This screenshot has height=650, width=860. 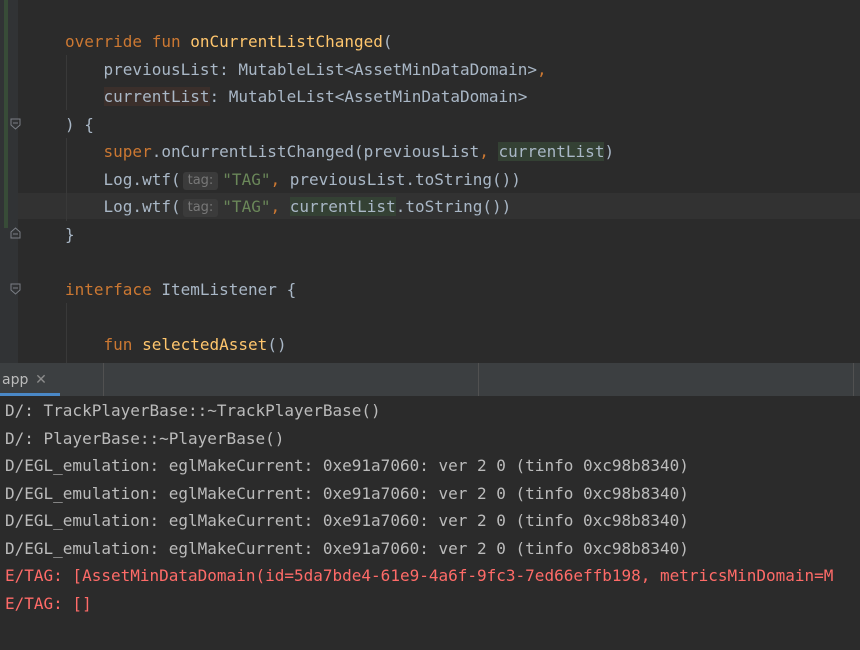 What do you see at coordinates (453, 206) in the screenshot?
I see `code-token: .toString())` at bounding box center [453, 206].